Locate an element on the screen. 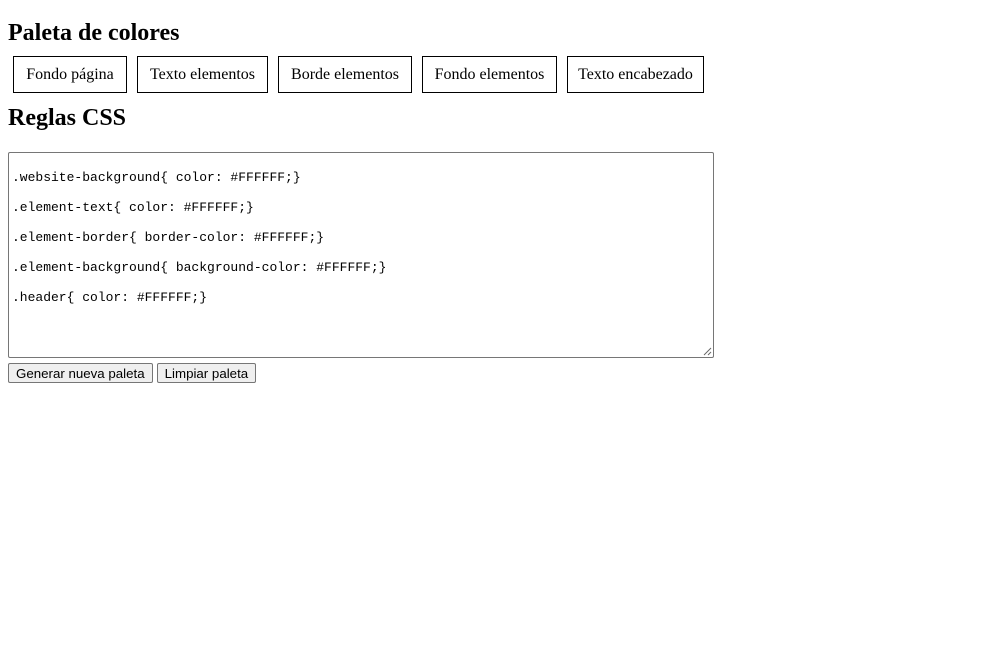  css-rule-line: .website-background{ color: #FFFFFF;} is located at coordinates (156, 177).